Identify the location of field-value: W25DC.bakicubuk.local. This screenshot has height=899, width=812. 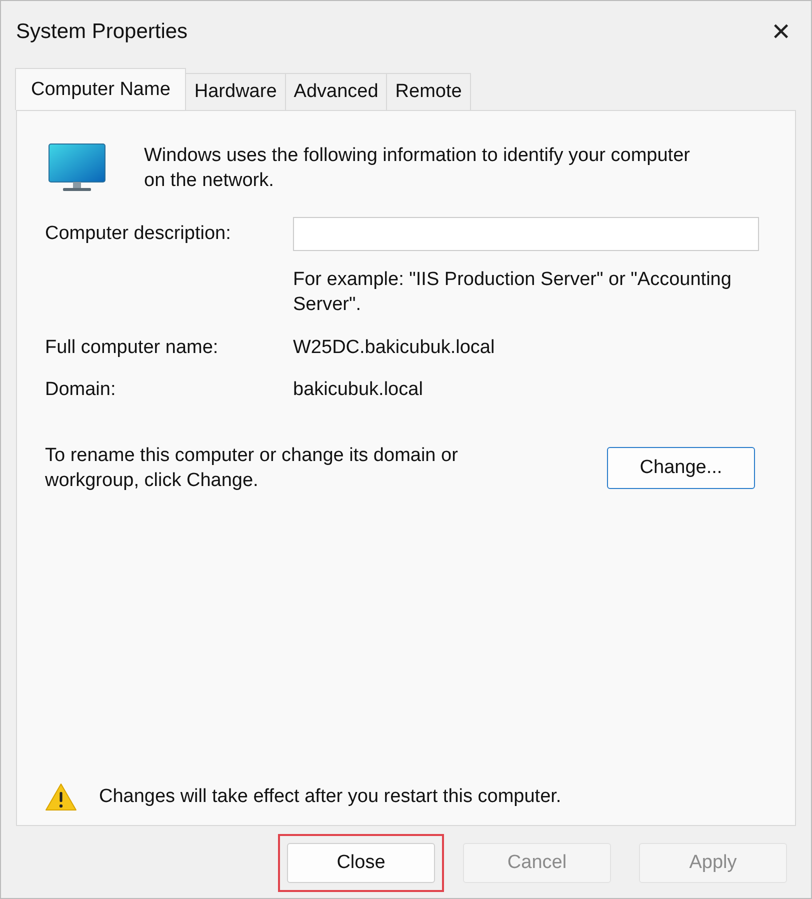
(394, 348).